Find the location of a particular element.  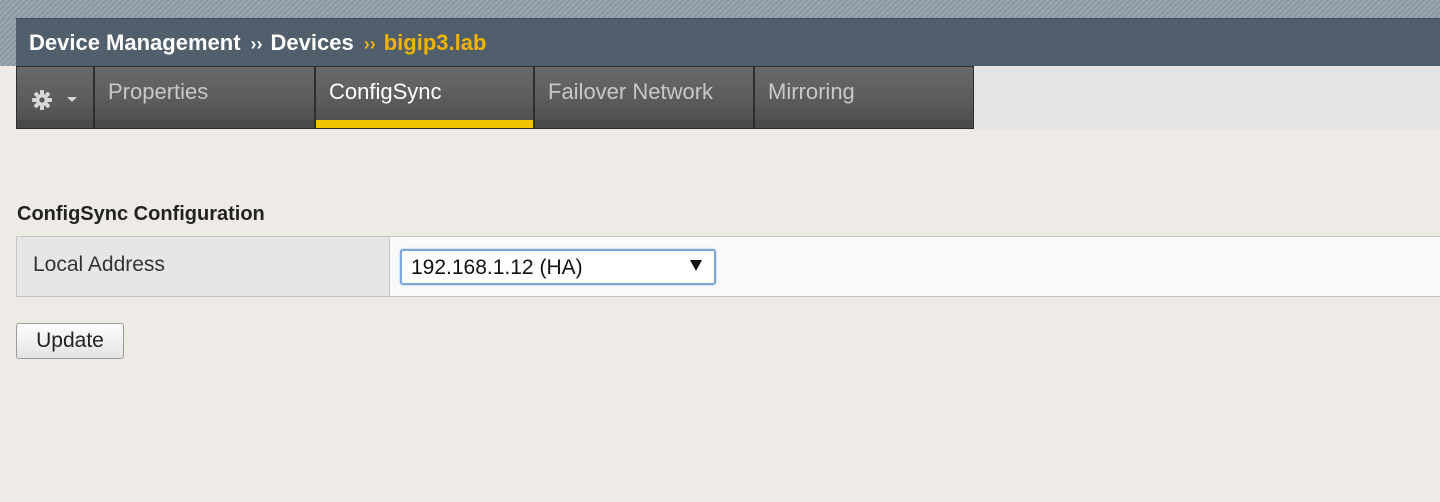

section-title: ConfigSync Configuration is located at coordinates (141, 214).